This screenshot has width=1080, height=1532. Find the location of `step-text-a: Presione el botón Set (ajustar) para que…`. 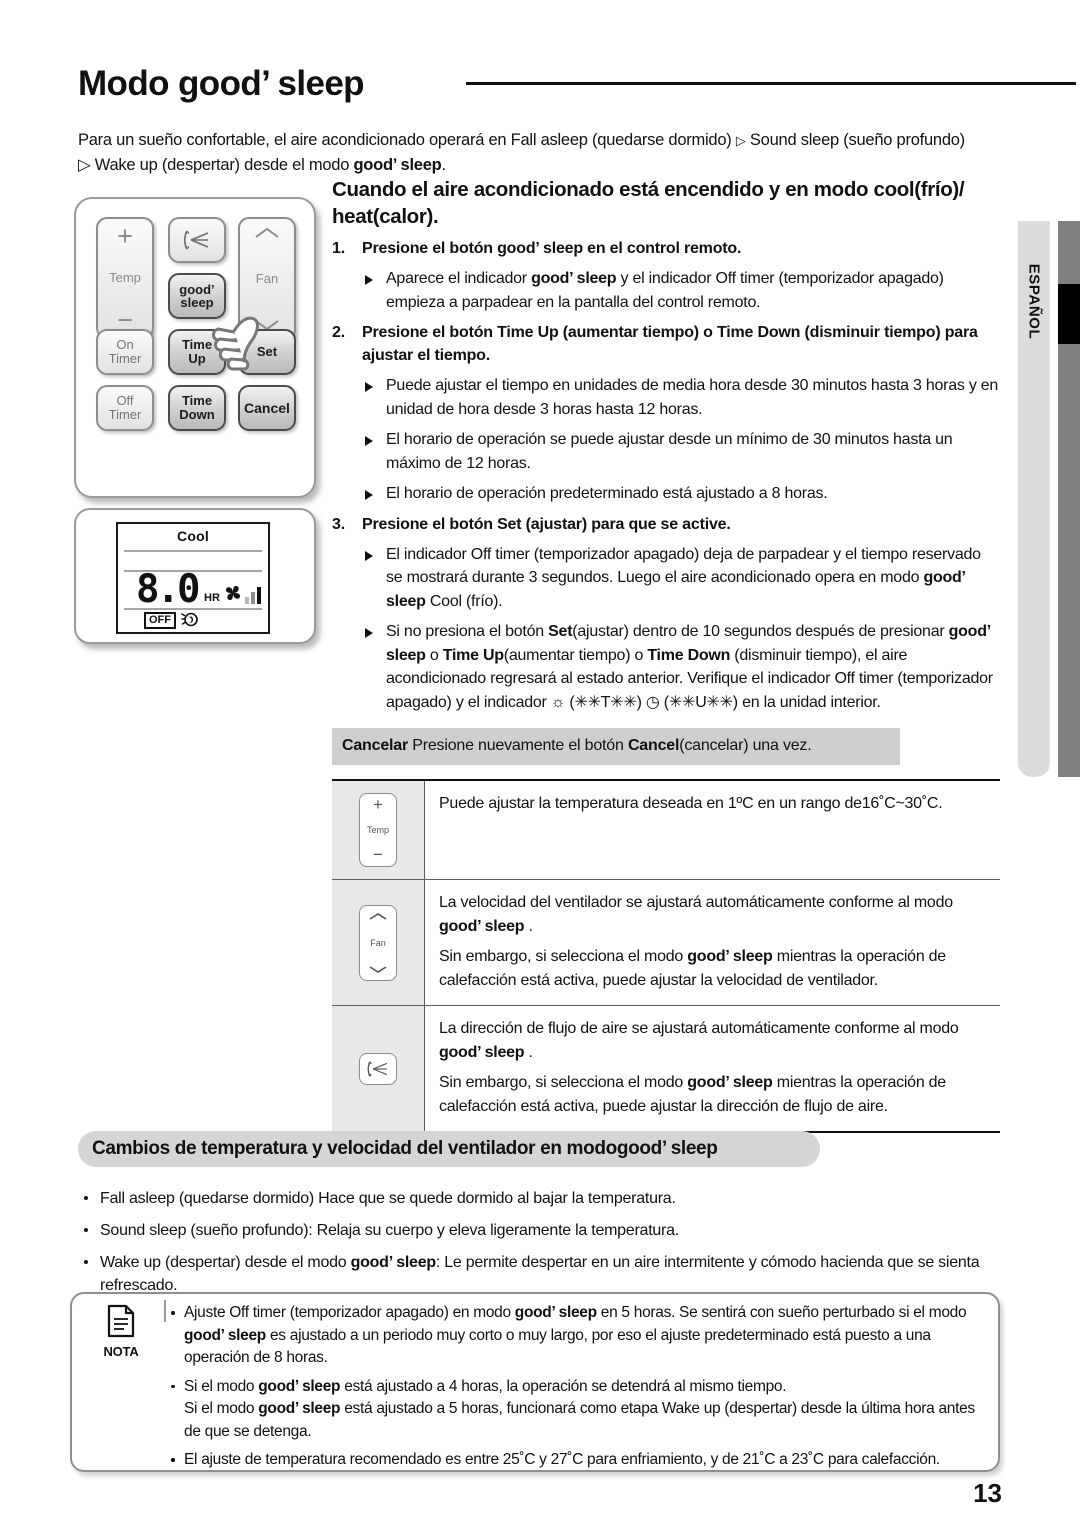

step-text-a: Presione el botón Set (ajustar) para que… is located at coordinates (546, 524).